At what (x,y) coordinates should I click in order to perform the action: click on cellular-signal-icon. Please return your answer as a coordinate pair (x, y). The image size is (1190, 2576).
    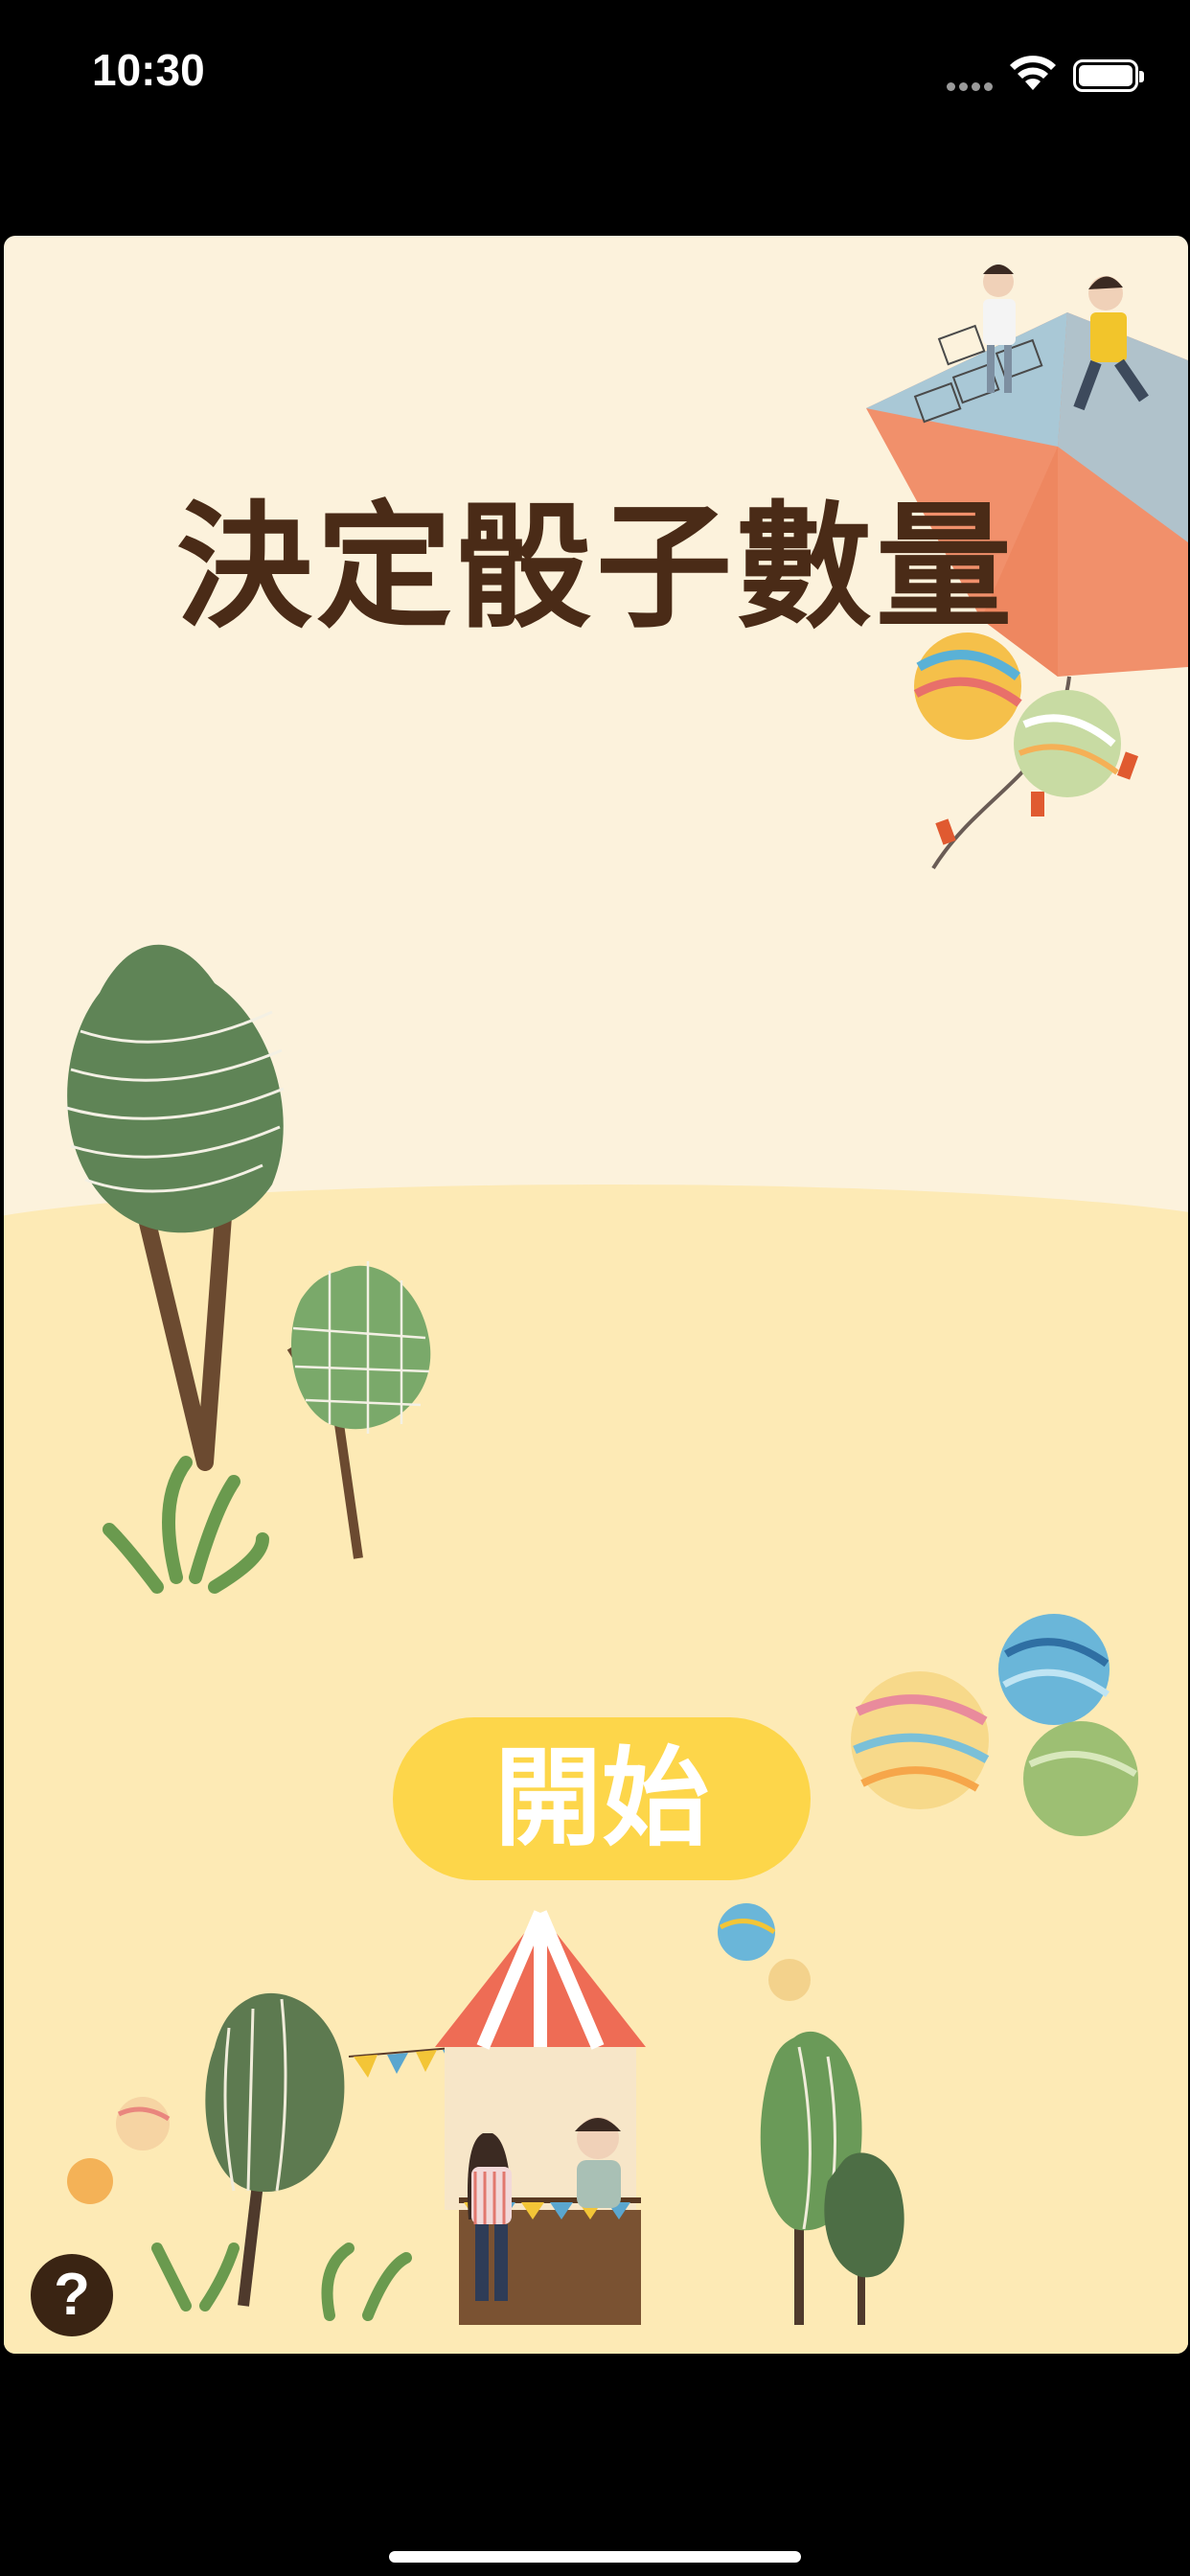
    Looking at the image, I should click on (973, 84).